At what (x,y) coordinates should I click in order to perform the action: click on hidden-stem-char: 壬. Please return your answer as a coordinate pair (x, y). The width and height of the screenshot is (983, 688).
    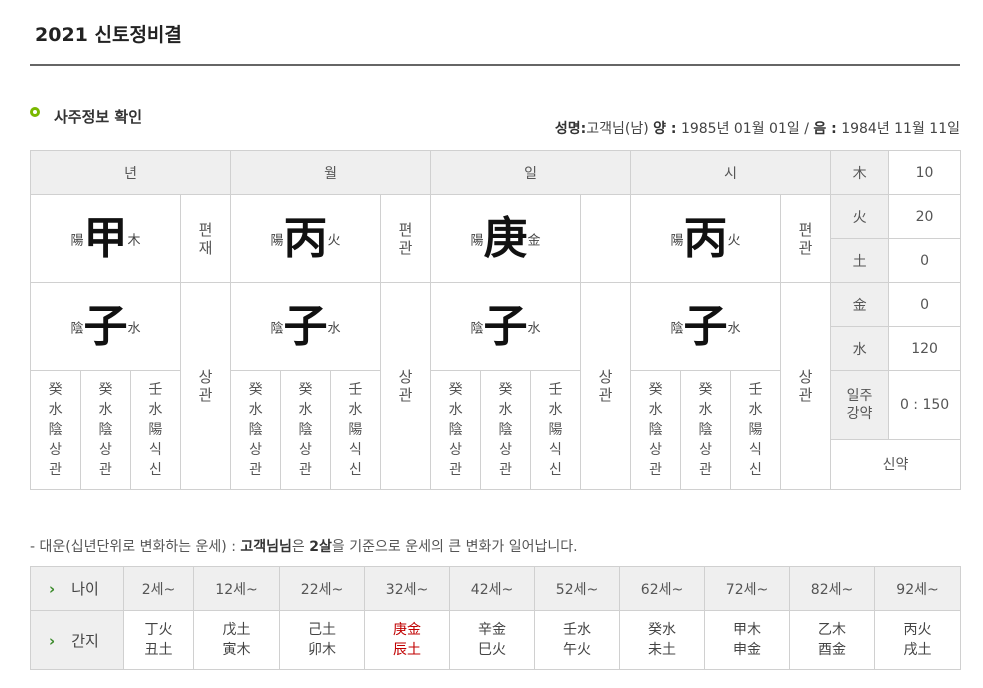
    Looking at the image, I should click on (355, 390).